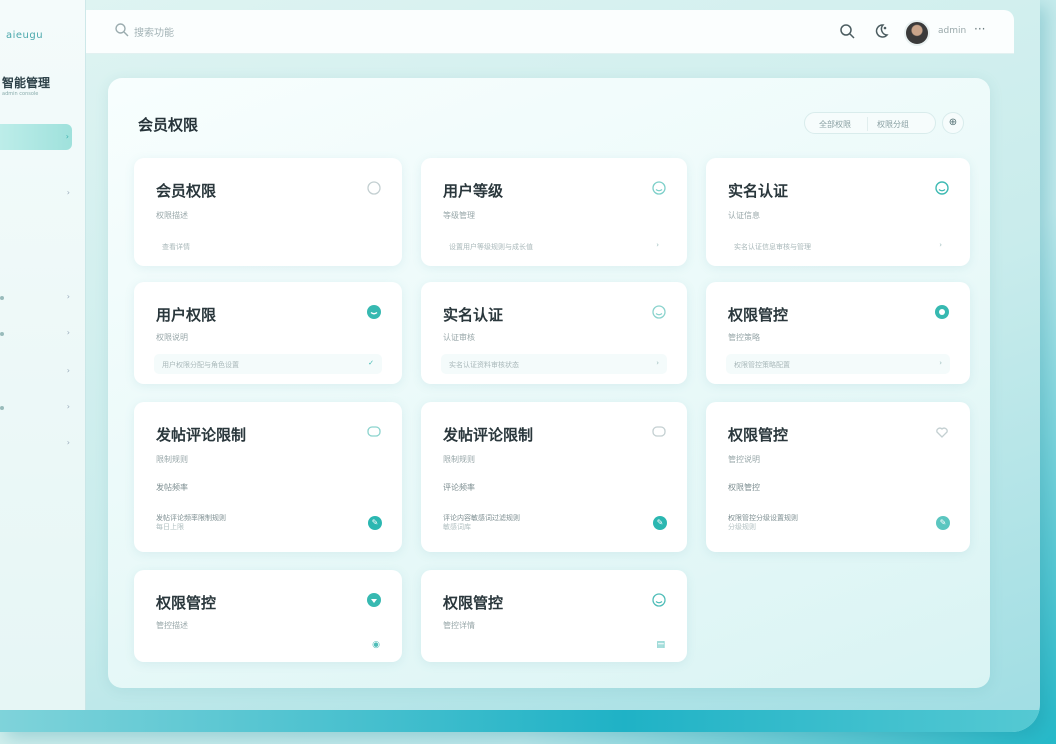 The width and height of the screenshot is (1056, 744). What do you see at coordinates (942, 432) in the screenshot?
I see `heart-icon` at bounding box center [942, 432].